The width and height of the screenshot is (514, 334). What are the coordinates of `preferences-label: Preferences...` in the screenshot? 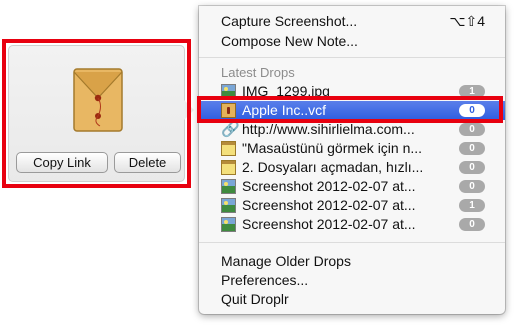 It's located at (265, 280).